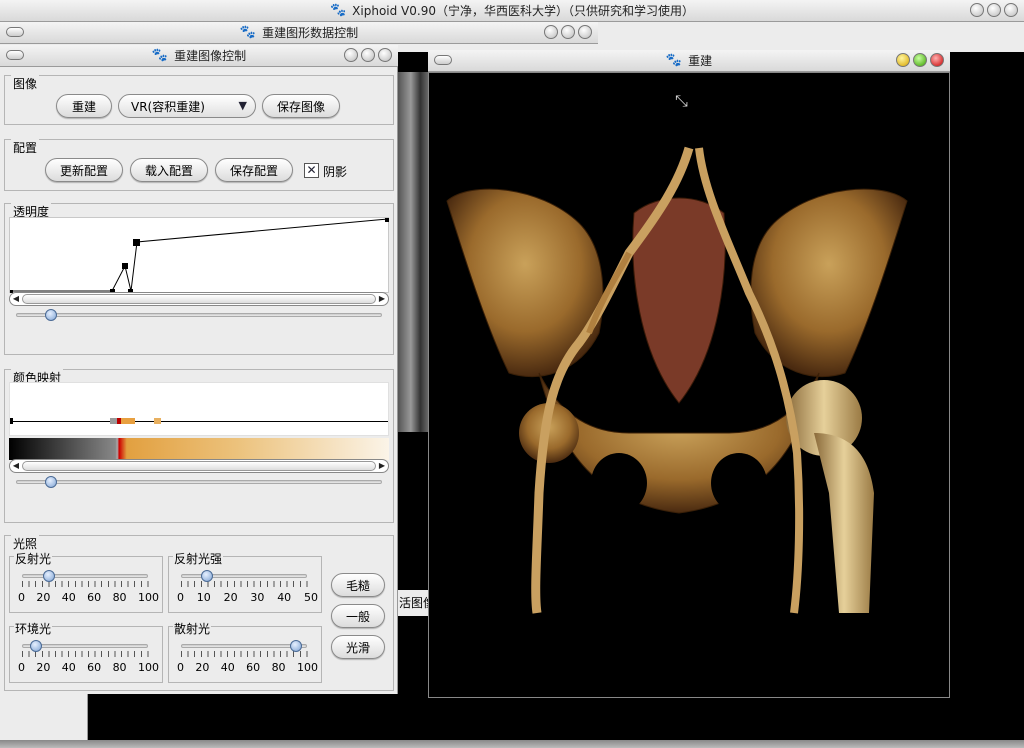  What do you see at coordinates (199, 409) in the screenshot?
I see `colormap-nodes-plot` at bounding box center [199, 409].